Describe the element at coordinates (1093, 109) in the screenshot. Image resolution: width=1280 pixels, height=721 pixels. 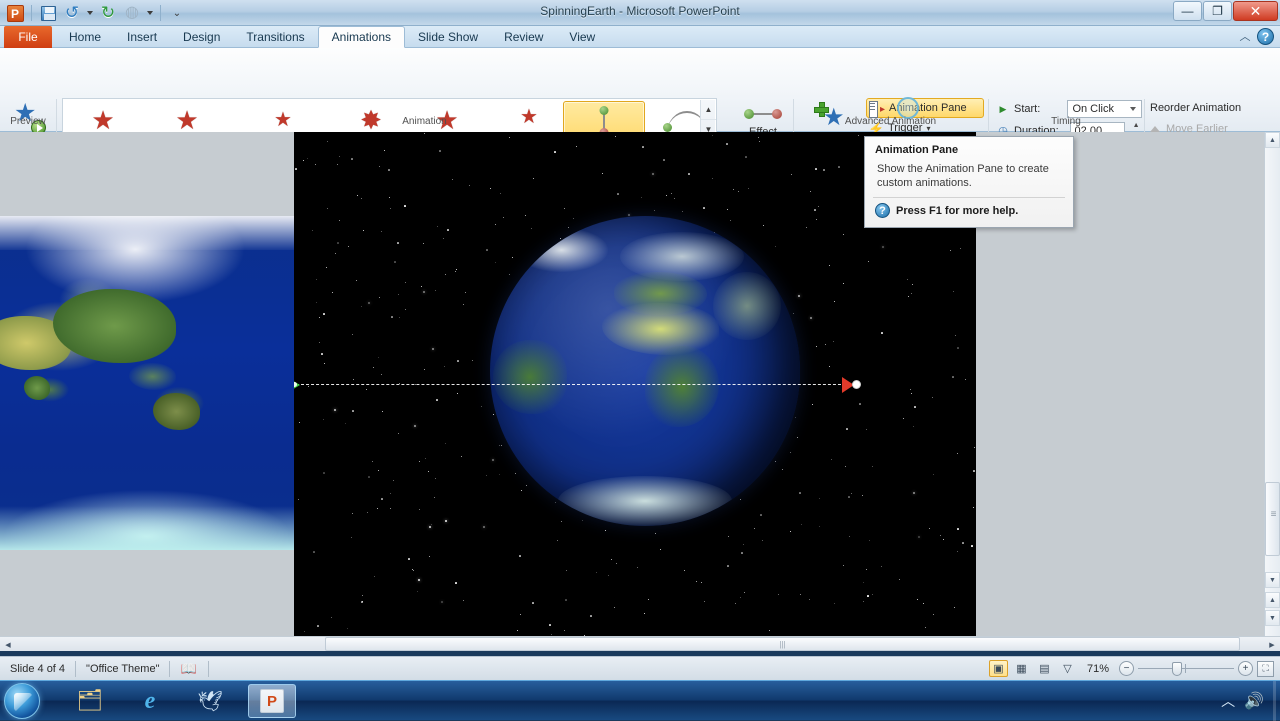
I see `start-value: On Click` at that location.